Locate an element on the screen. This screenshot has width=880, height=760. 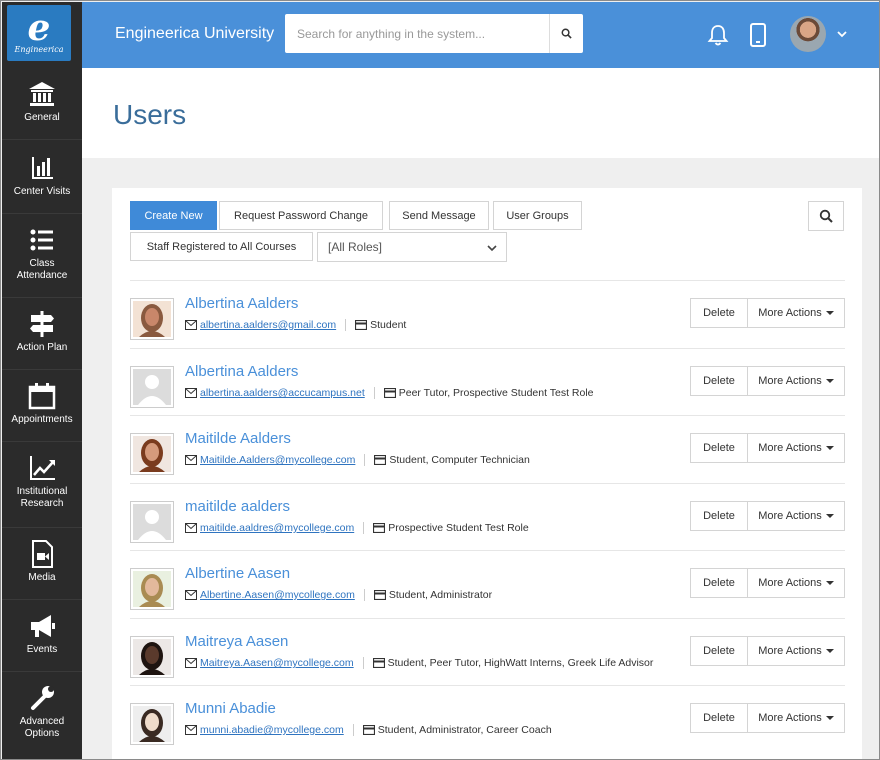
user-name: maitilde aalders is located at coordinates (237, 506).